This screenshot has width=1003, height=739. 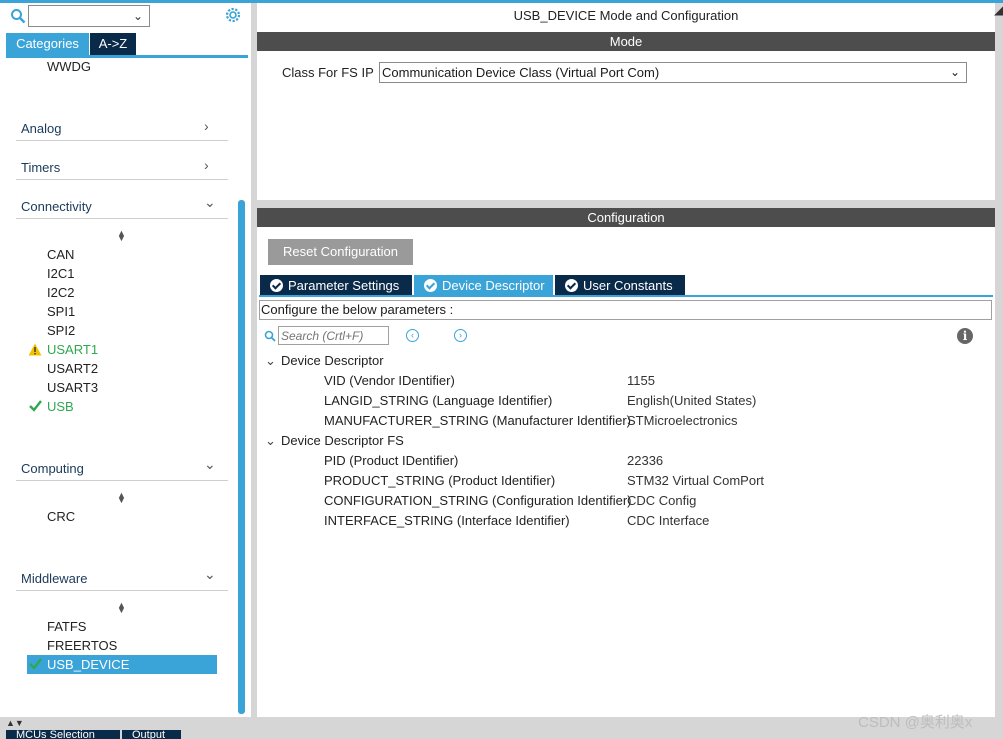 I want to click on tab-user-constants: User Constants, so click(x=620, y=285).